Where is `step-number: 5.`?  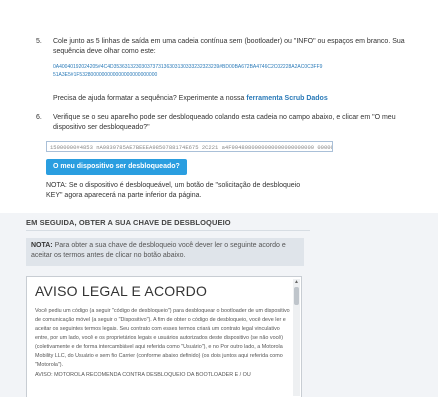
step-number: 5. is located at coordinates (39, 41).